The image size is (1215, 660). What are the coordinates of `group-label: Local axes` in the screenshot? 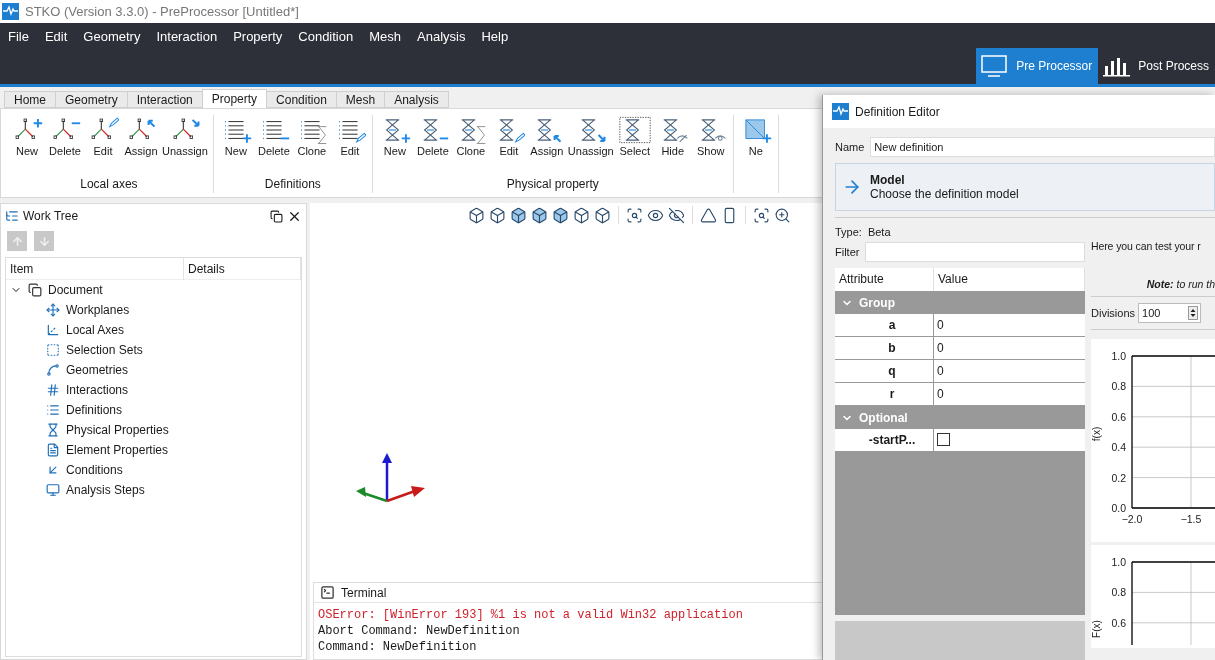 It's located at (109, 185).